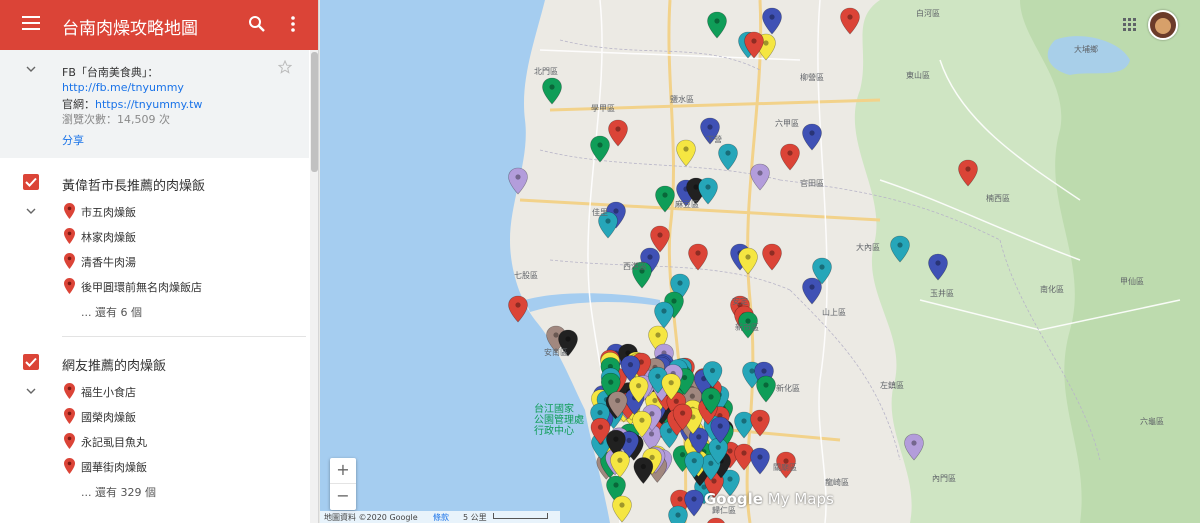 Image resolution: width=1200 pixels, height=523 pixels. I want to click on list-item: 國榮肉燥飯, so click(154, 415).